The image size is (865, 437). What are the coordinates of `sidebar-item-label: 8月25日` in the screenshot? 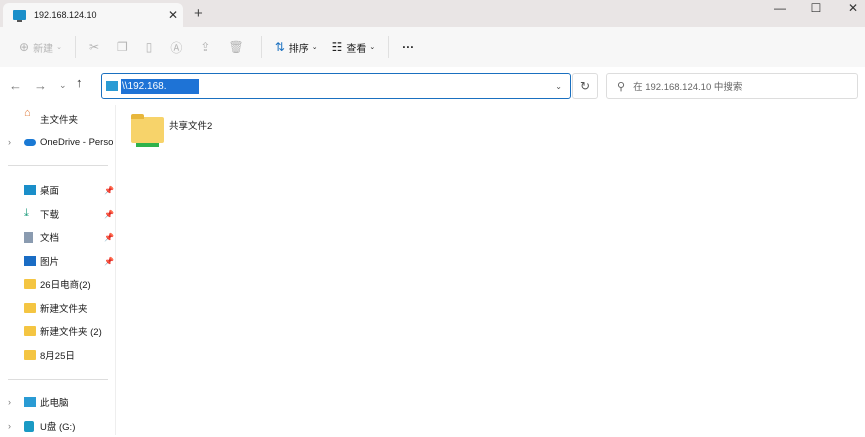 It's located at (57, 356).